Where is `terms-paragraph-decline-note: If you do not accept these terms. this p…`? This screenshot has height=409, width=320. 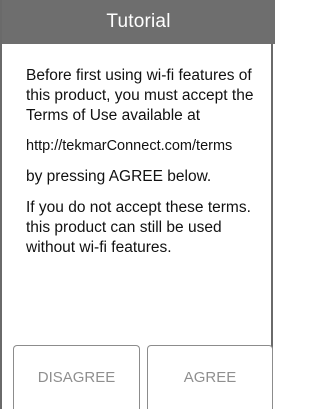 terms-paragraph-decline-note: If you do not accept these terms. this p… is located at coordinates (138, 227).